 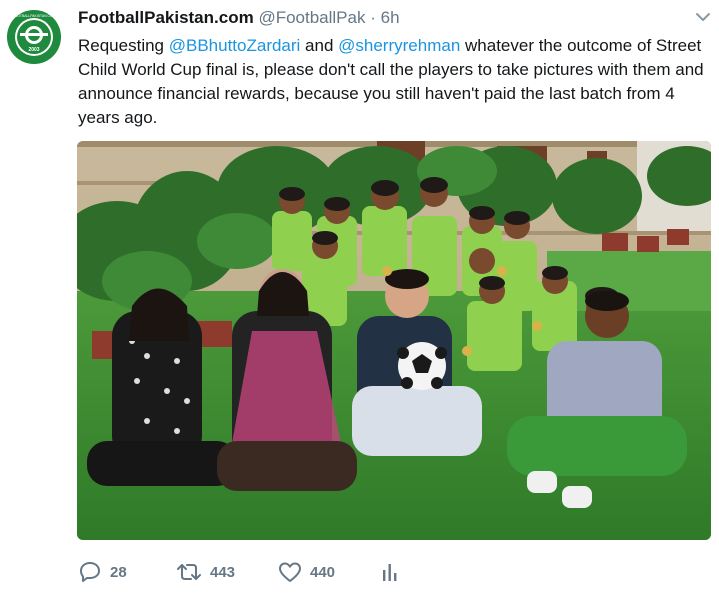 I want to click on heart-icon, so click(x=290, y=572).